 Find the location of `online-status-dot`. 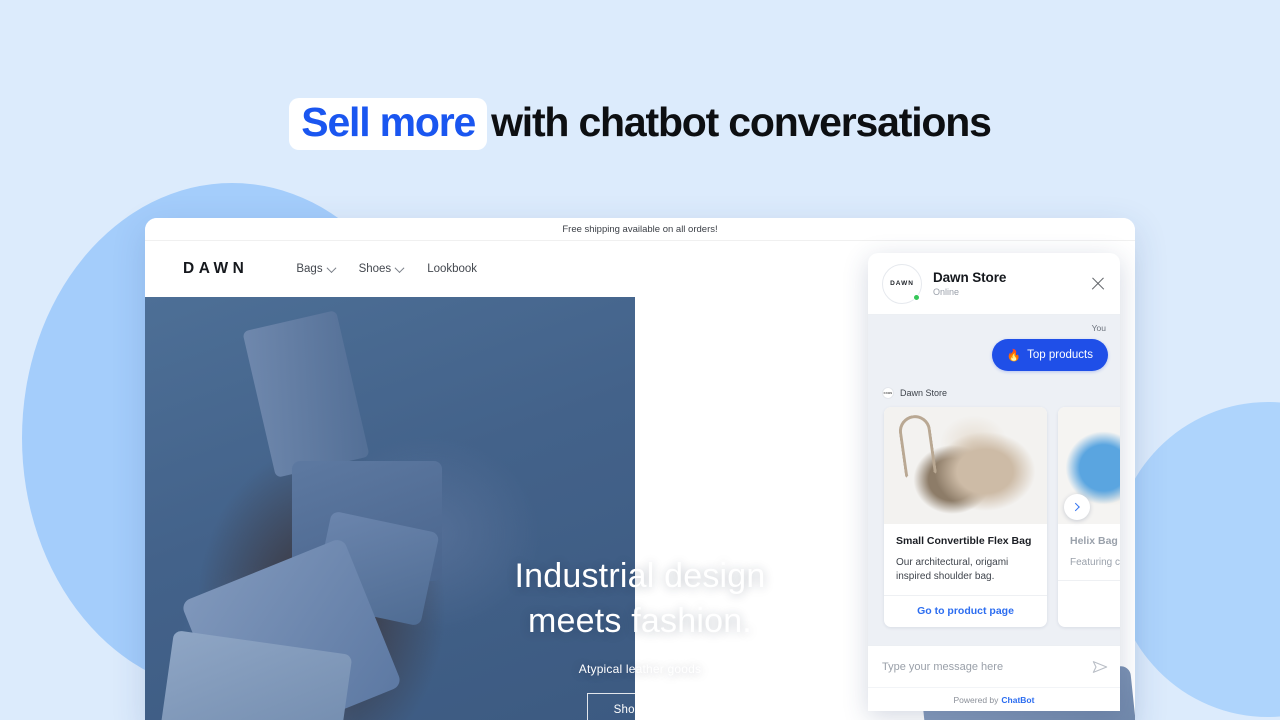

online-status-dot is located at coordinates (916, 297).